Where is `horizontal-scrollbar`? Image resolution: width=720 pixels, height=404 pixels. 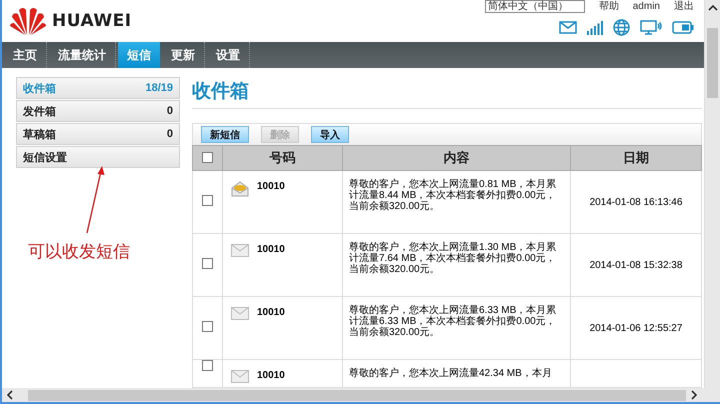 horizontal-scrollbar is located at coordinates (361, 395).